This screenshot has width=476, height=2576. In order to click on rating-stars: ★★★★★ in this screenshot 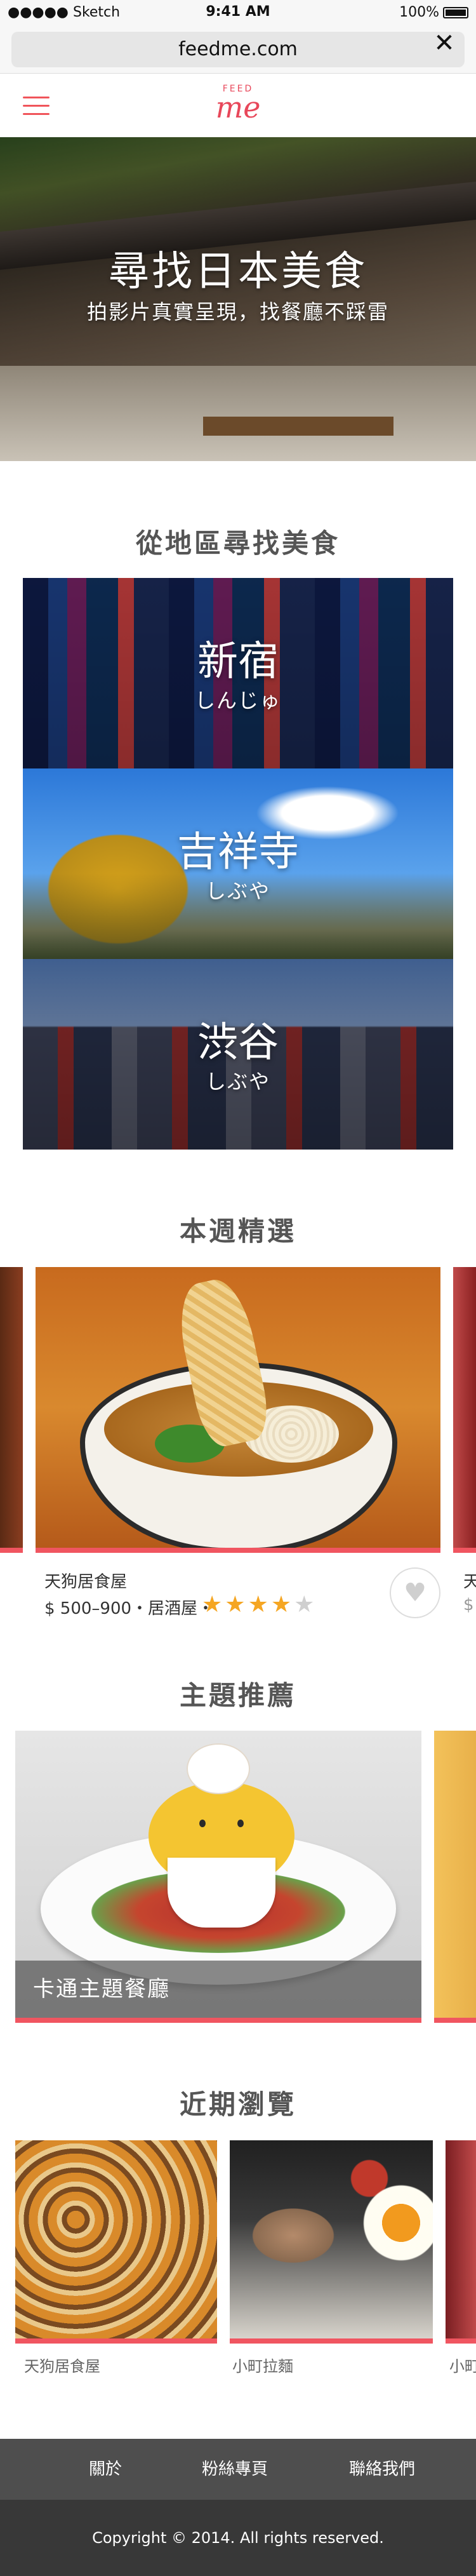, I will do `click(259, 1605)`.